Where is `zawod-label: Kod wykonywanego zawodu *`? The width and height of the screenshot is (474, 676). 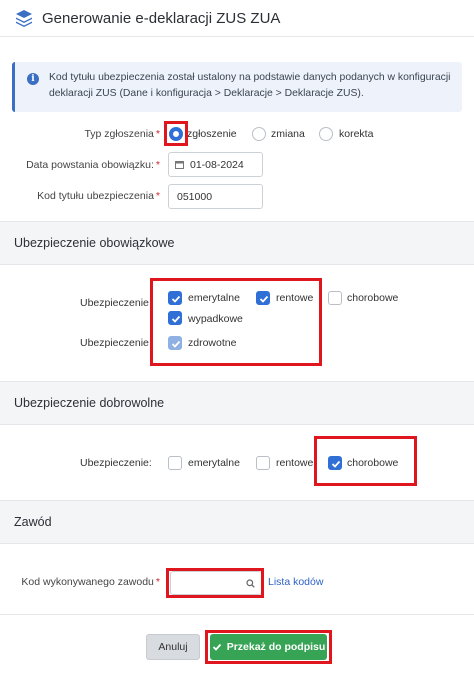 zawod-label: Kod wykonywanego zawodu * is located at coordinates (90, 582).